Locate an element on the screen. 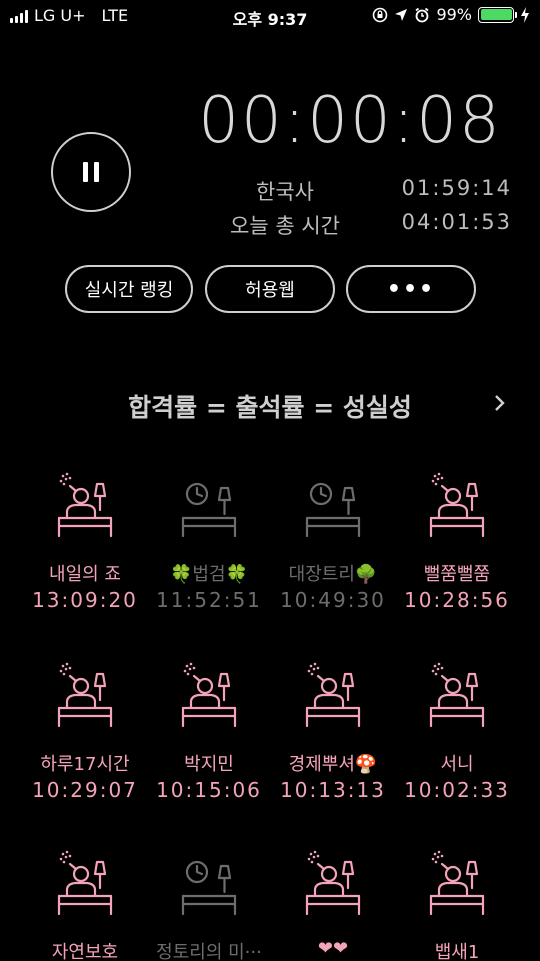  member-time: 13:09:20 is located at coordinates (85, 600).